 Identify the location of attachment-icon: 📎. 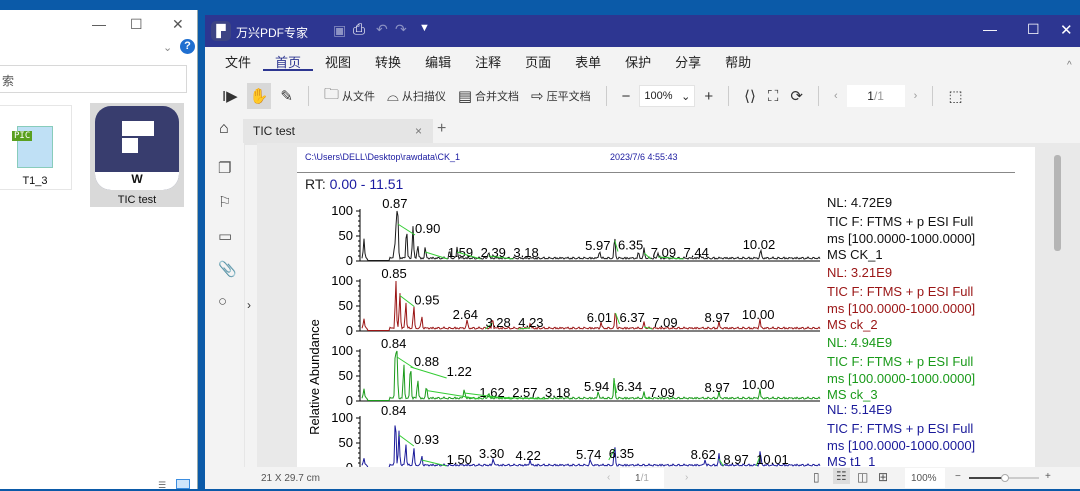
(227, 269).